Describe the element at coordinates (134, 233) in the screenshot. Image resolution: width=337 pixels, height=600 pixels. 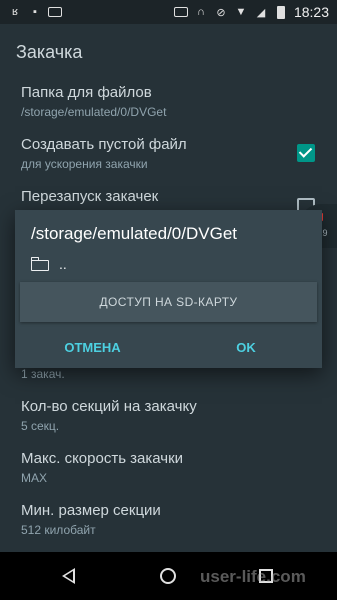
I see `dialog-title: /storage/emulated/0/DVGet` at that location.